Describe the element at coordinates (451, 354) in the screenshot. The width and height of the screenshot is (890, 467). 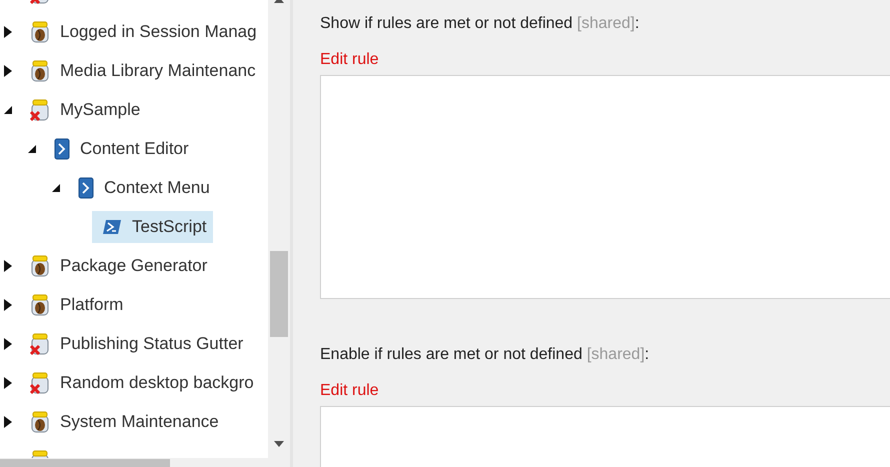
I see `field-label: Enable if rules are met or not defined` at that location.